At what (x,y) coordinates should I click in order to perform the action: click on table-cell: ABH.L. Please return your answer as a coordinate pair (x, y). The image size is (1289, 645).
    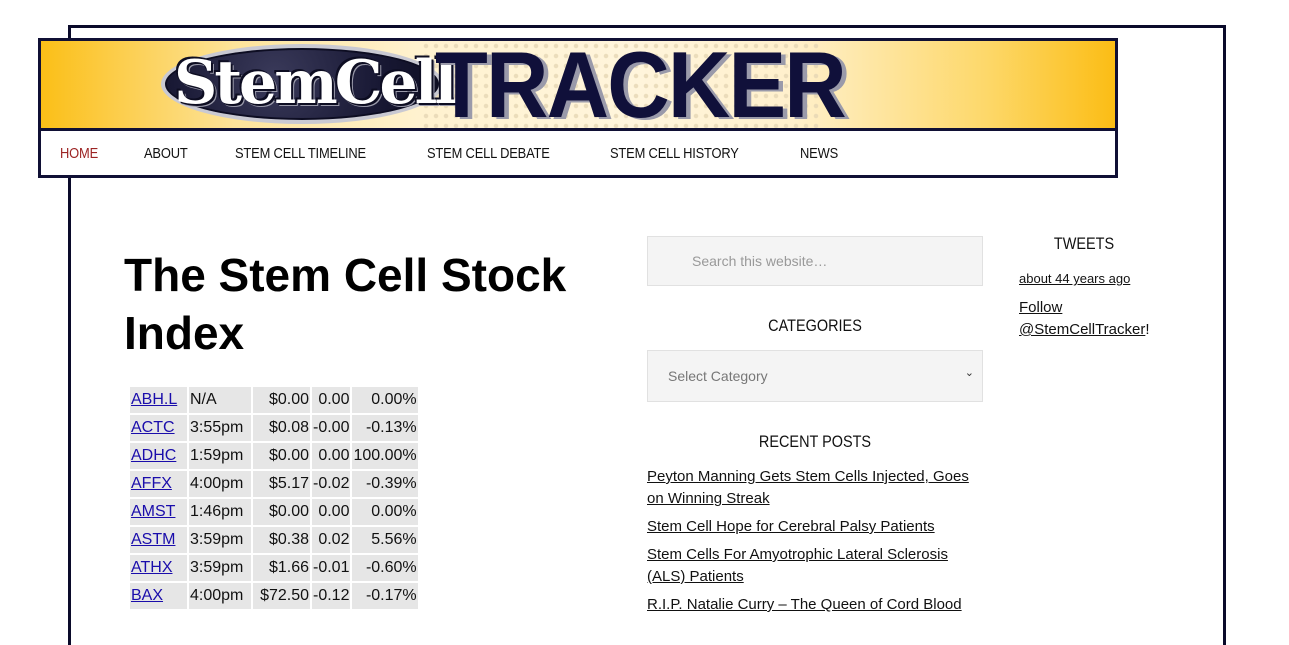
    Looking at the image, I should click on (158, 400).